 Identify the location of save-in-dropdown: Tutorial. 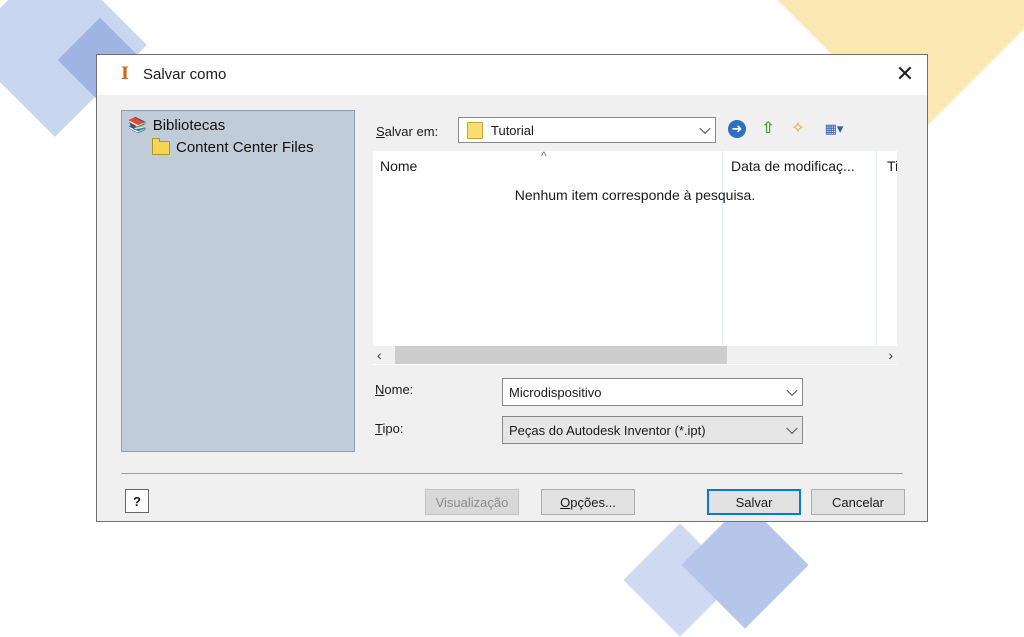
(587, 130).